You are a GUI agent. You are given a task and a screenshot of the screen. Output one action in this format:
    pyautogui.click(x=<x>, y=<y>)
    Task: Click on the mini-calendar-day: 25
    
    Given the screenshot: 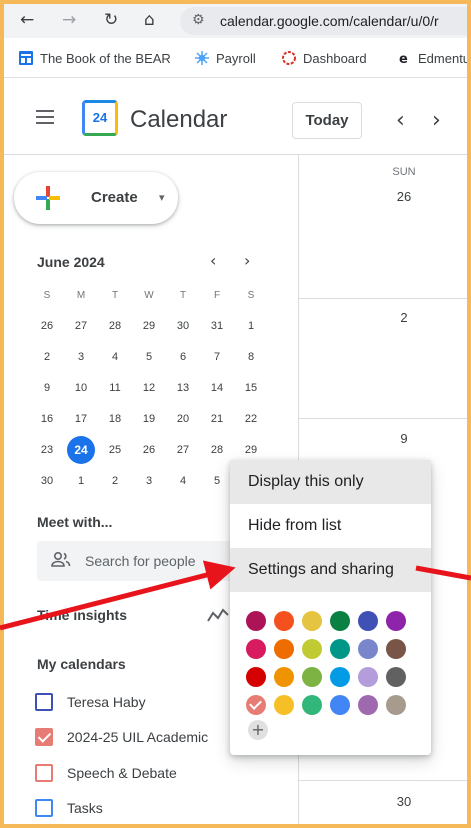 What is the action you would take?
    pyautogui.click(x=115, y=450)
    